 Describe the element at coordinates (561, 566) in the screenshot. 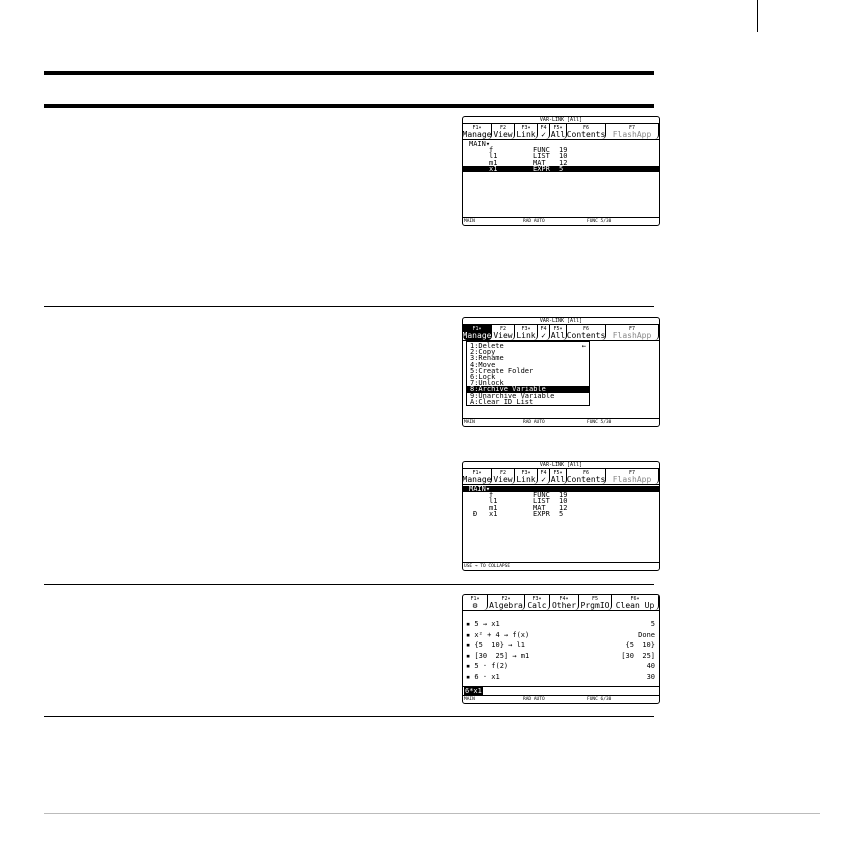

I see `status-bar: USE → TO COLLAPSE` at that location.